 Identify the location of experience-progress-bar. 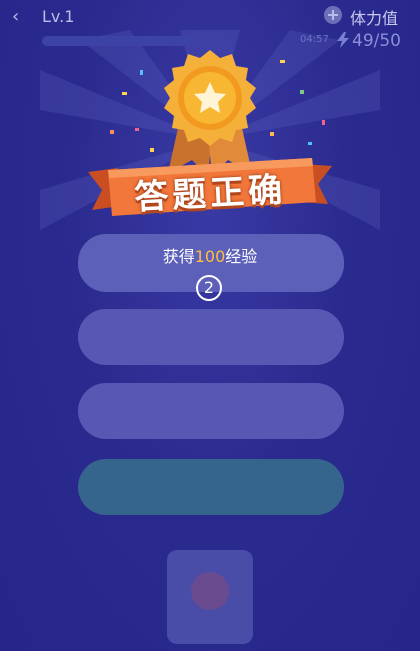
(117, 41).